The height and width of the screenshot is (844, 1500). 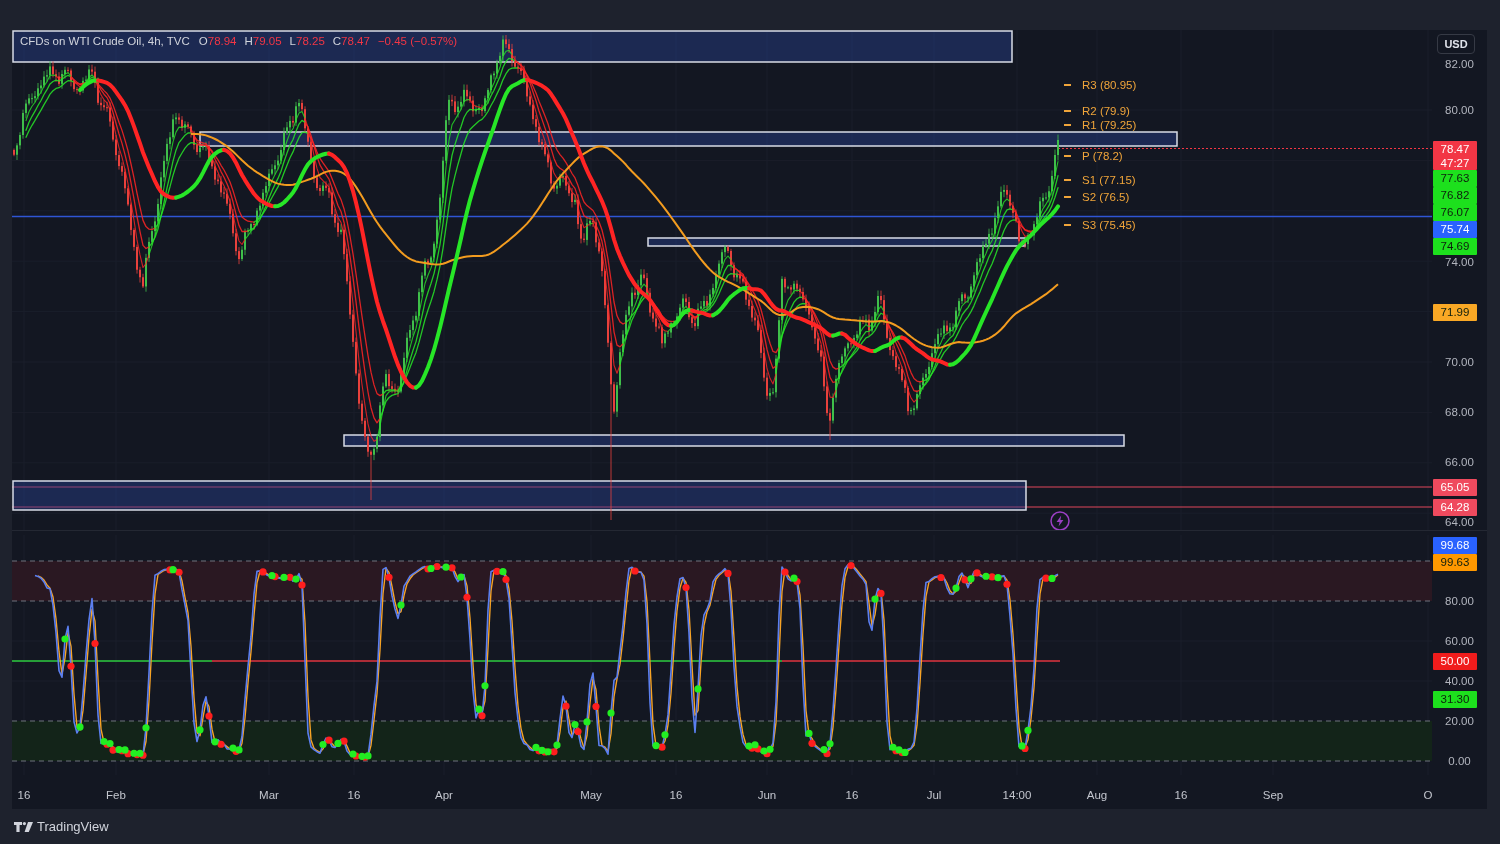 I want to click on pivot-level-label: P (78.2), so click(x=1102, y=156).